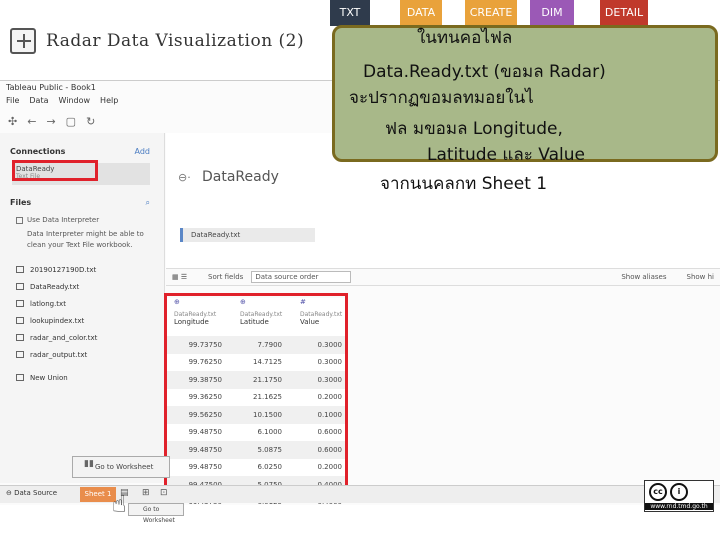 This screenshot has height=540, width=720. What do you see at coordinates (13, 121) in the screenshot?
I see `tableau-logo-icon: ✣` at bounding box center [13, 121].